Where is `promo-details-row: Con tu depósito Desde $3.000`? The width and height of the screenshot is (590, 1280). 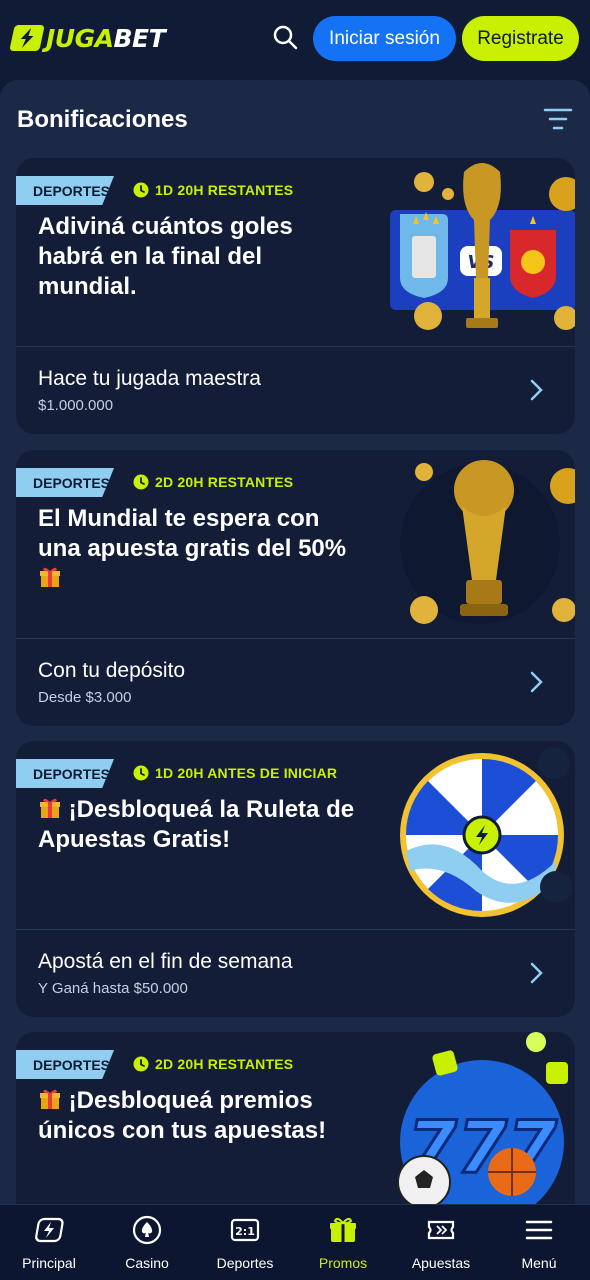 promo-details-row: Con tu depósito Desde $3.000 is located at coordinates (295, 682).